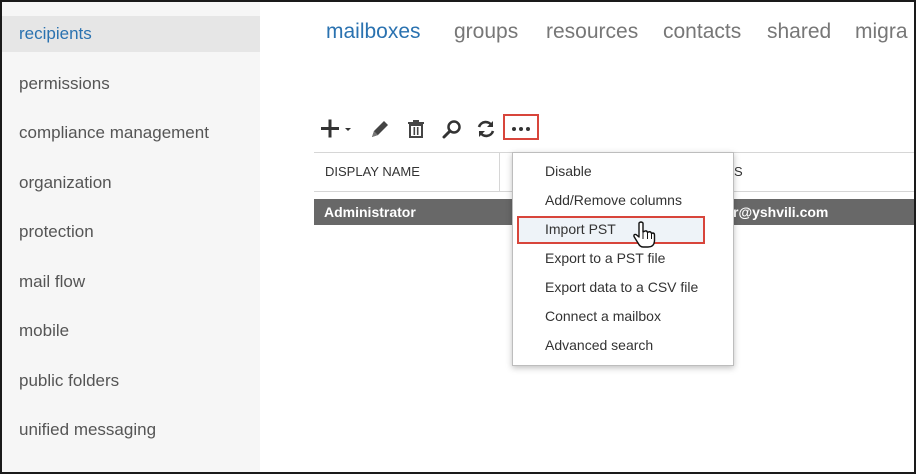  What do you see at coordinates (131, 381) in the screenshot?
I see `sidebar-item-public-folders: public folders` at bounding box center [131, 381].